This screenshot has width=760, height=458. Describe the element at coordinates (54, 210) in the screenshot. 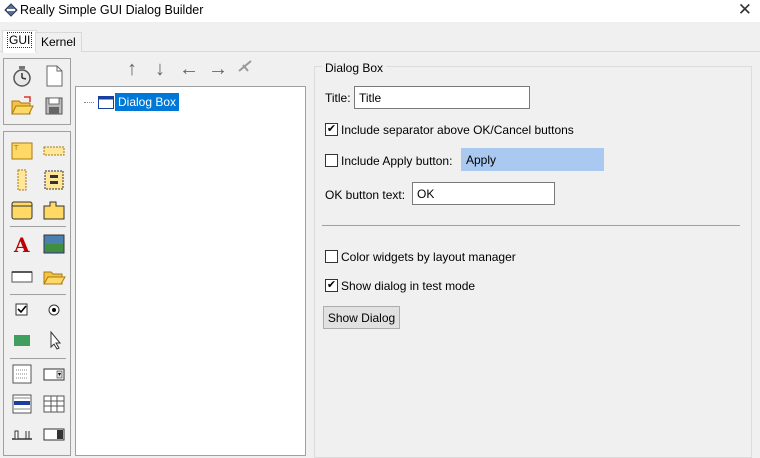

I see `tab-widget-icon` at that location.